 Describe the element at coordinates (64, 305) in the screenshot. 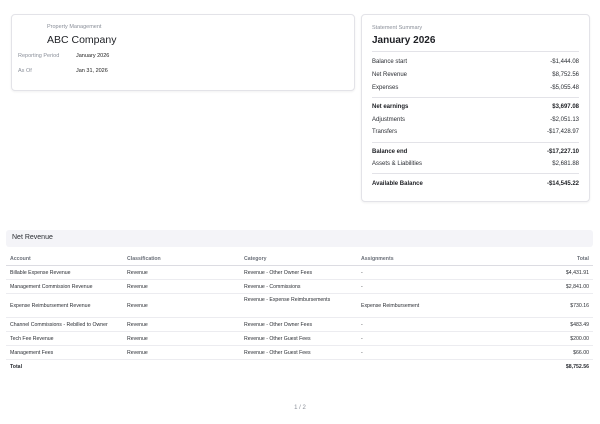

I see `account-cell: Expense Reimbursement Revenue` at that location.